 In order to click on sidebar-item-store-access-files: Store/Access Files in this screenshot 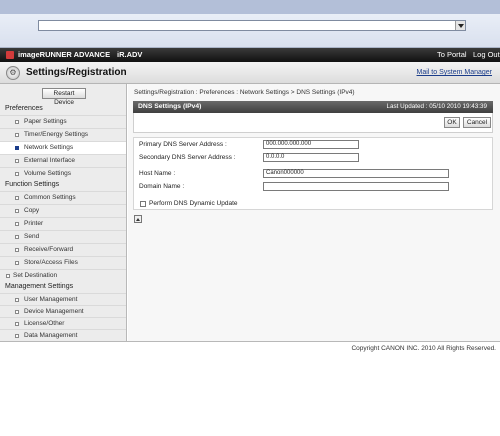, I will do `click(63, 262)`.